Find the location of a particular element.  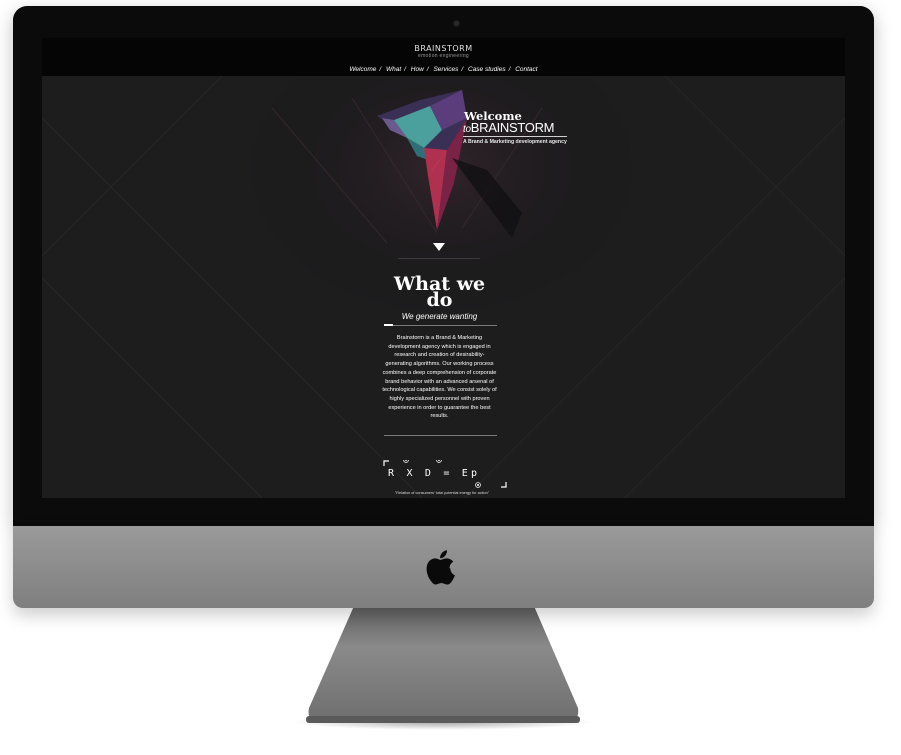

body-rule is located at coordinates (440, 435).